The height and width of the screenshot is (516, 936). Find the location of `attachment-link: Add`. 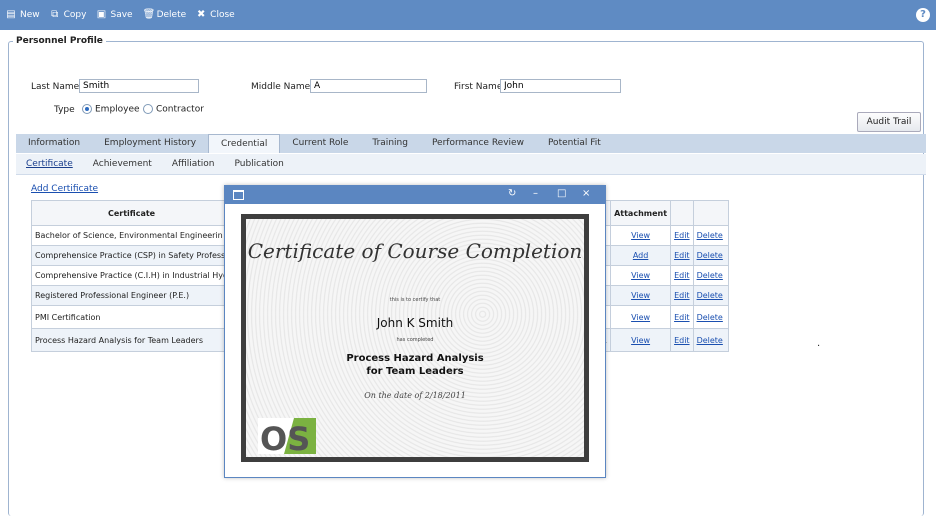

attachment-link: Add is located at coordinates (641, 255).